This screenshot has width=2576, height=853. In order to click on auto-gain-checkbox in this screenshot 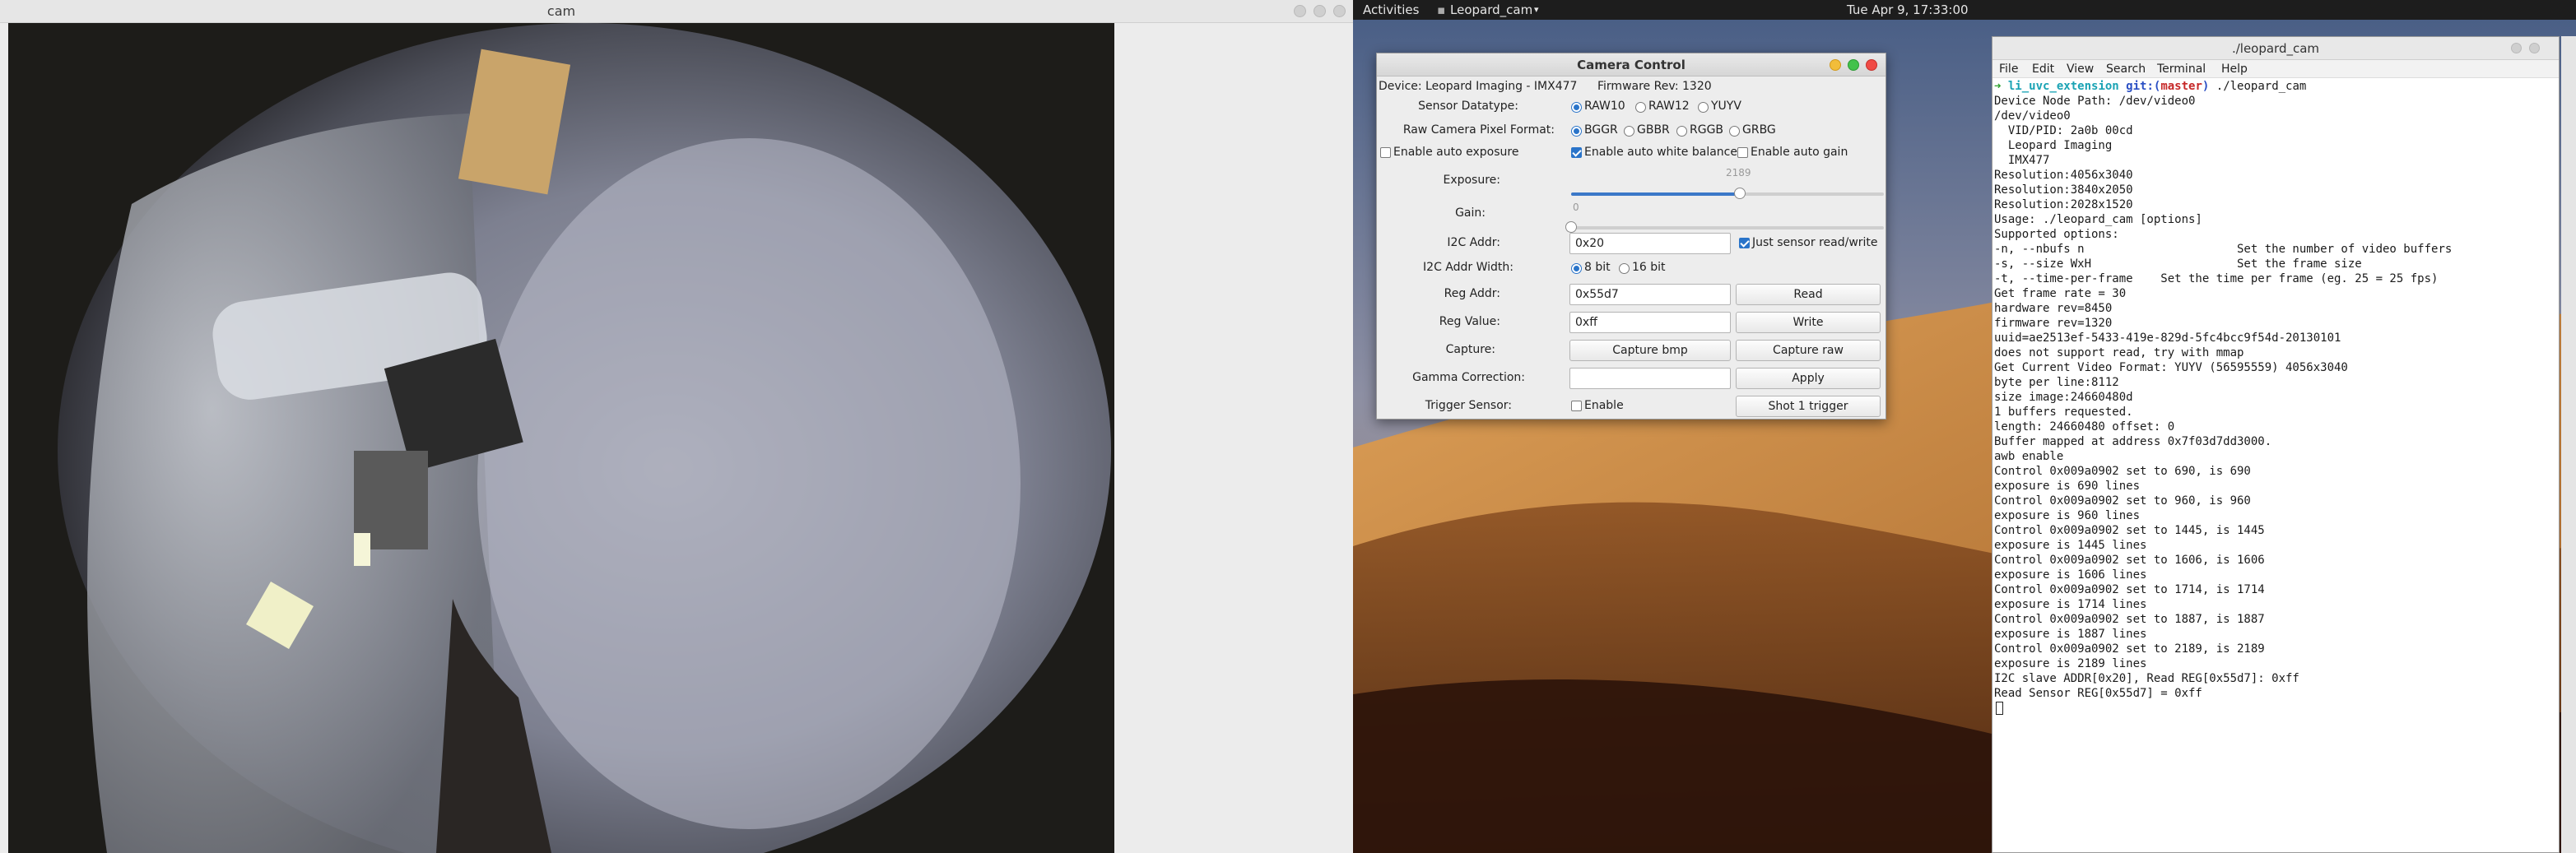, I will do `click(1742, 153)`.